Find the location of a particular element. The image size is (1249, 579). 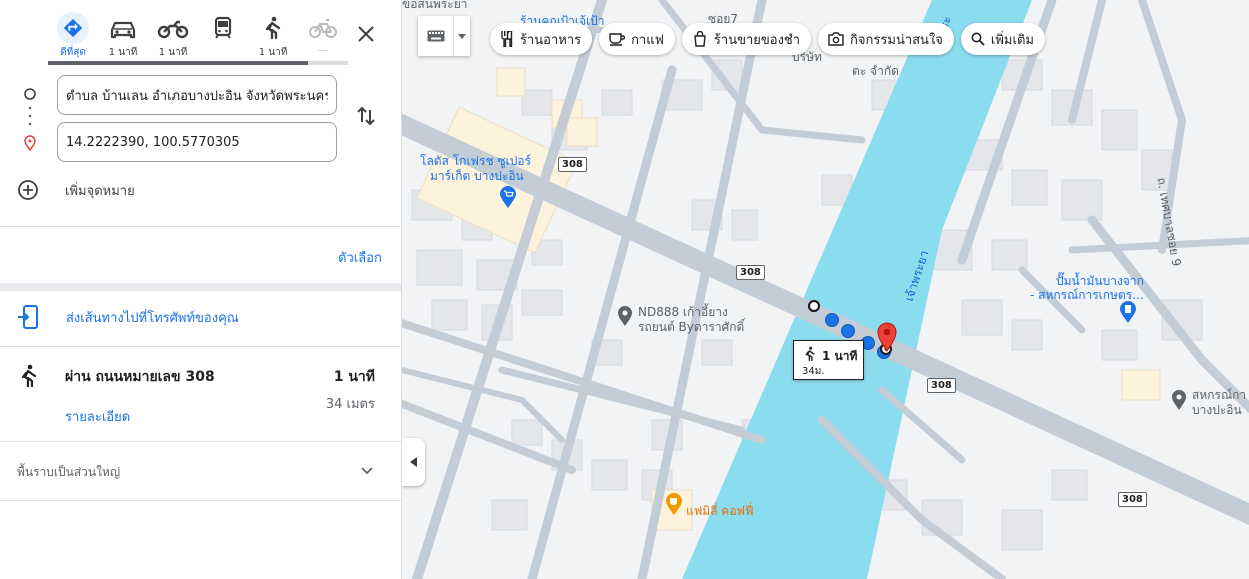

walk-box-time: 1 นาที is located at coordinates (840, 356).